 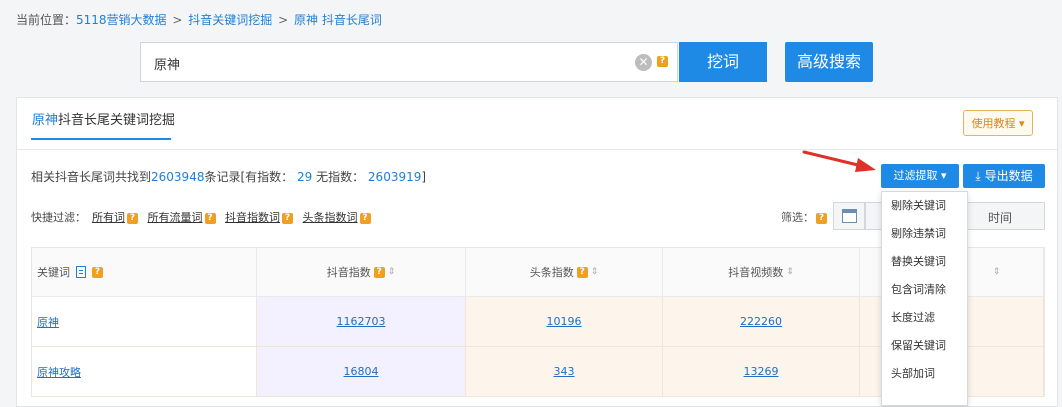 I want to click on stats-without-index: 2603919, so click(x=394, y=177).